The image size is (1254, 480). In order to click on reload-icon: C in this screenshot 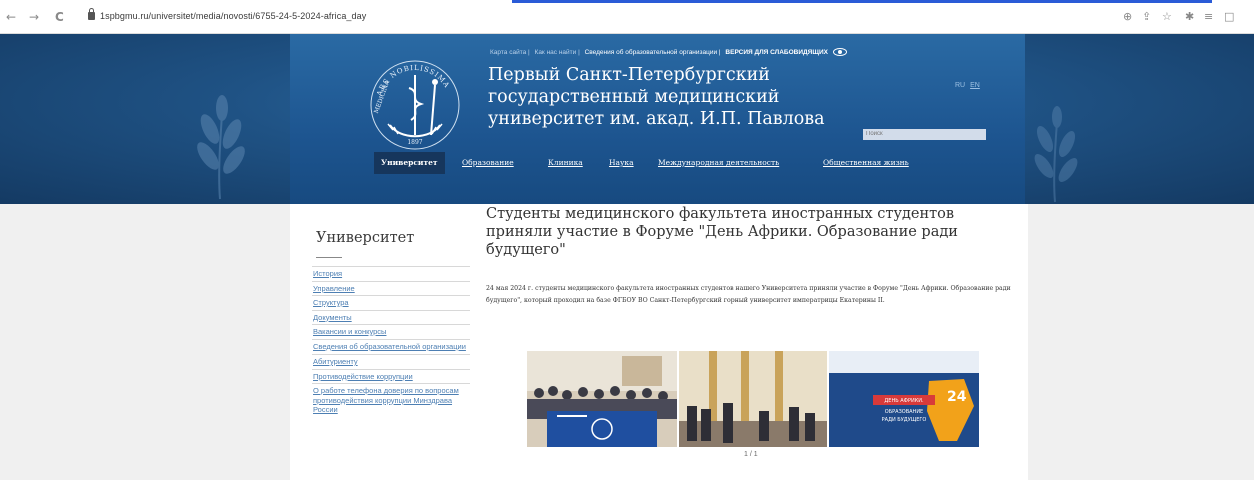, I will do `click(59, 17)`.